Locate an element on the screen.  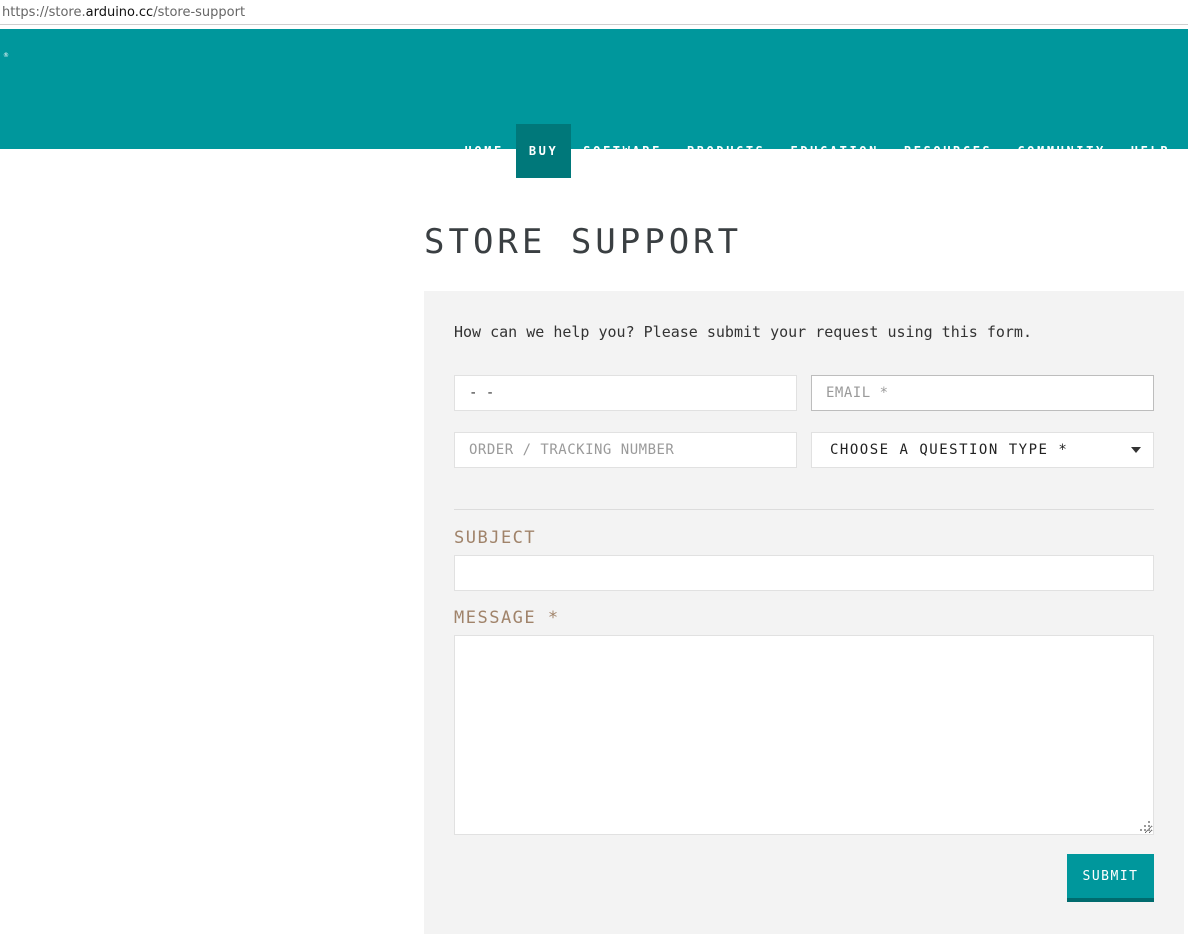
nav-item-education: EDUCATION is located at coordinates (834, 151).